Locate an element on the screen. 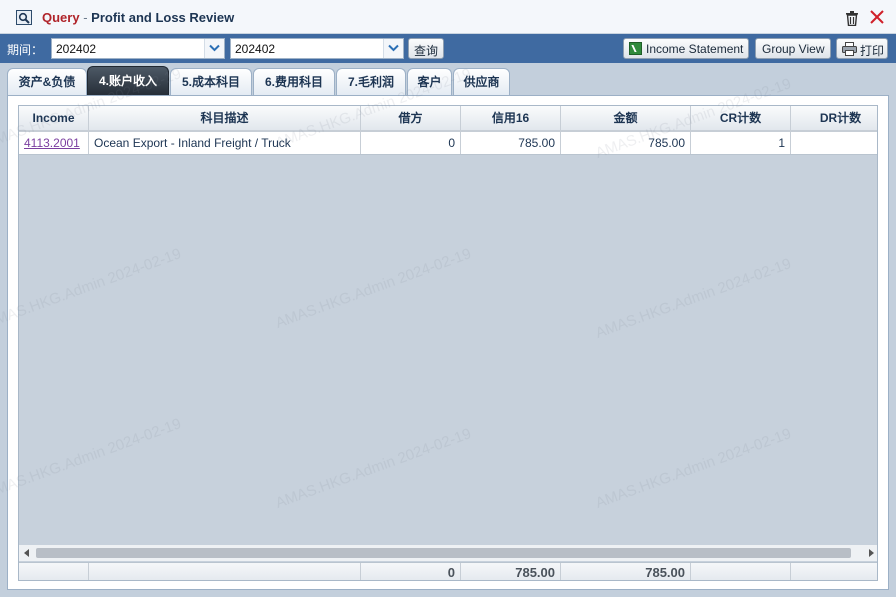 This screenshot has height=597, width=896. income-statement-label: Income Statement is located at coordinates (695, 49).